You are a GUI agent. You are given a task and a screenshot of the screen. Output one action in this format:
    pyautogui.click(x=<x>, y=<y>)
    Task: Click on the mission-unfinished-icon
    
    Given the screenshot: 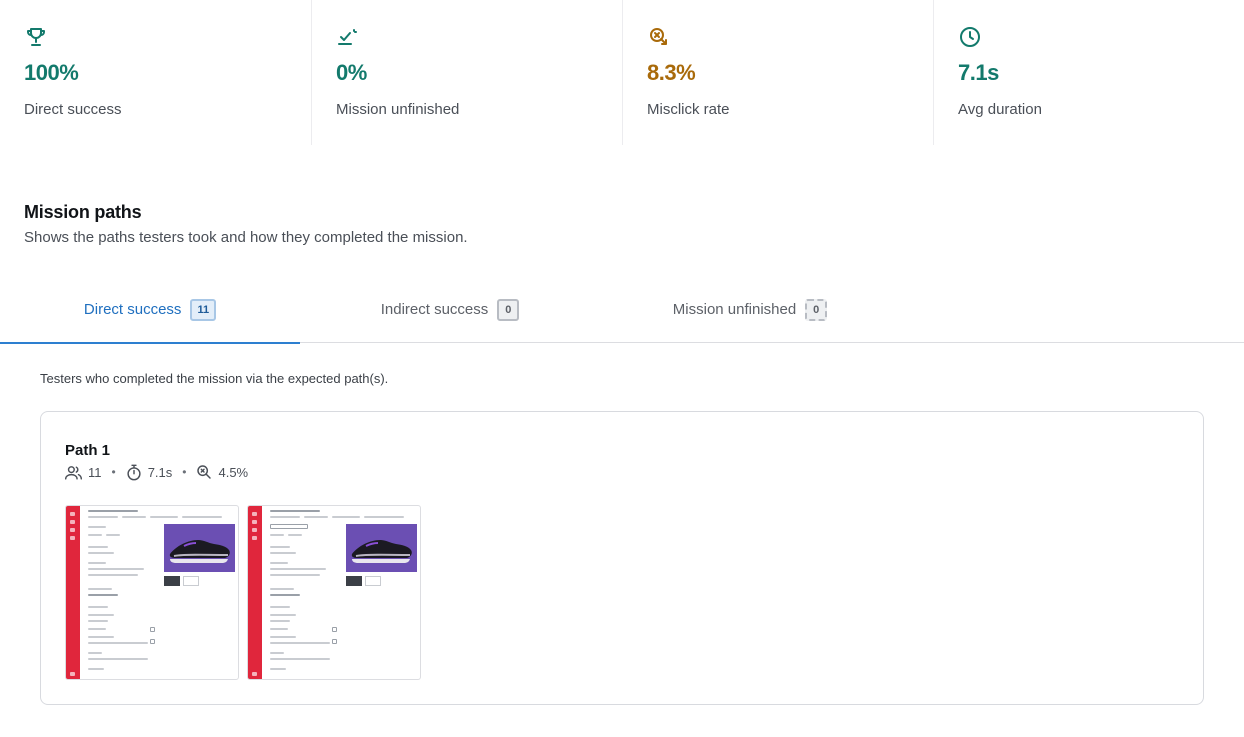 What is the action you would take?
    pyautogui.click(x=347, y=37)
    